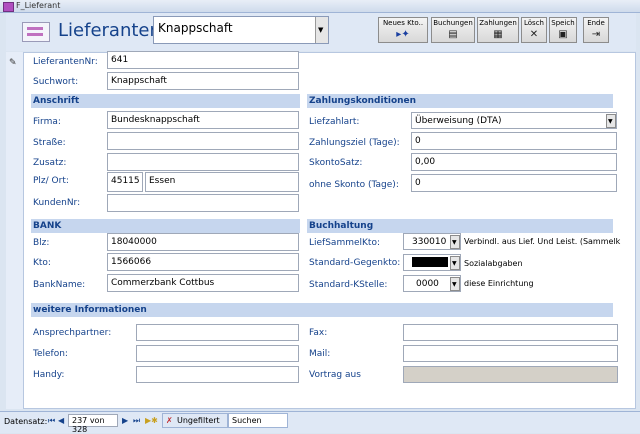  Describe the element at coordinates (51, 181) in the screenshot. I see `plz-ort-label: Plz/ Ort:` at that location.